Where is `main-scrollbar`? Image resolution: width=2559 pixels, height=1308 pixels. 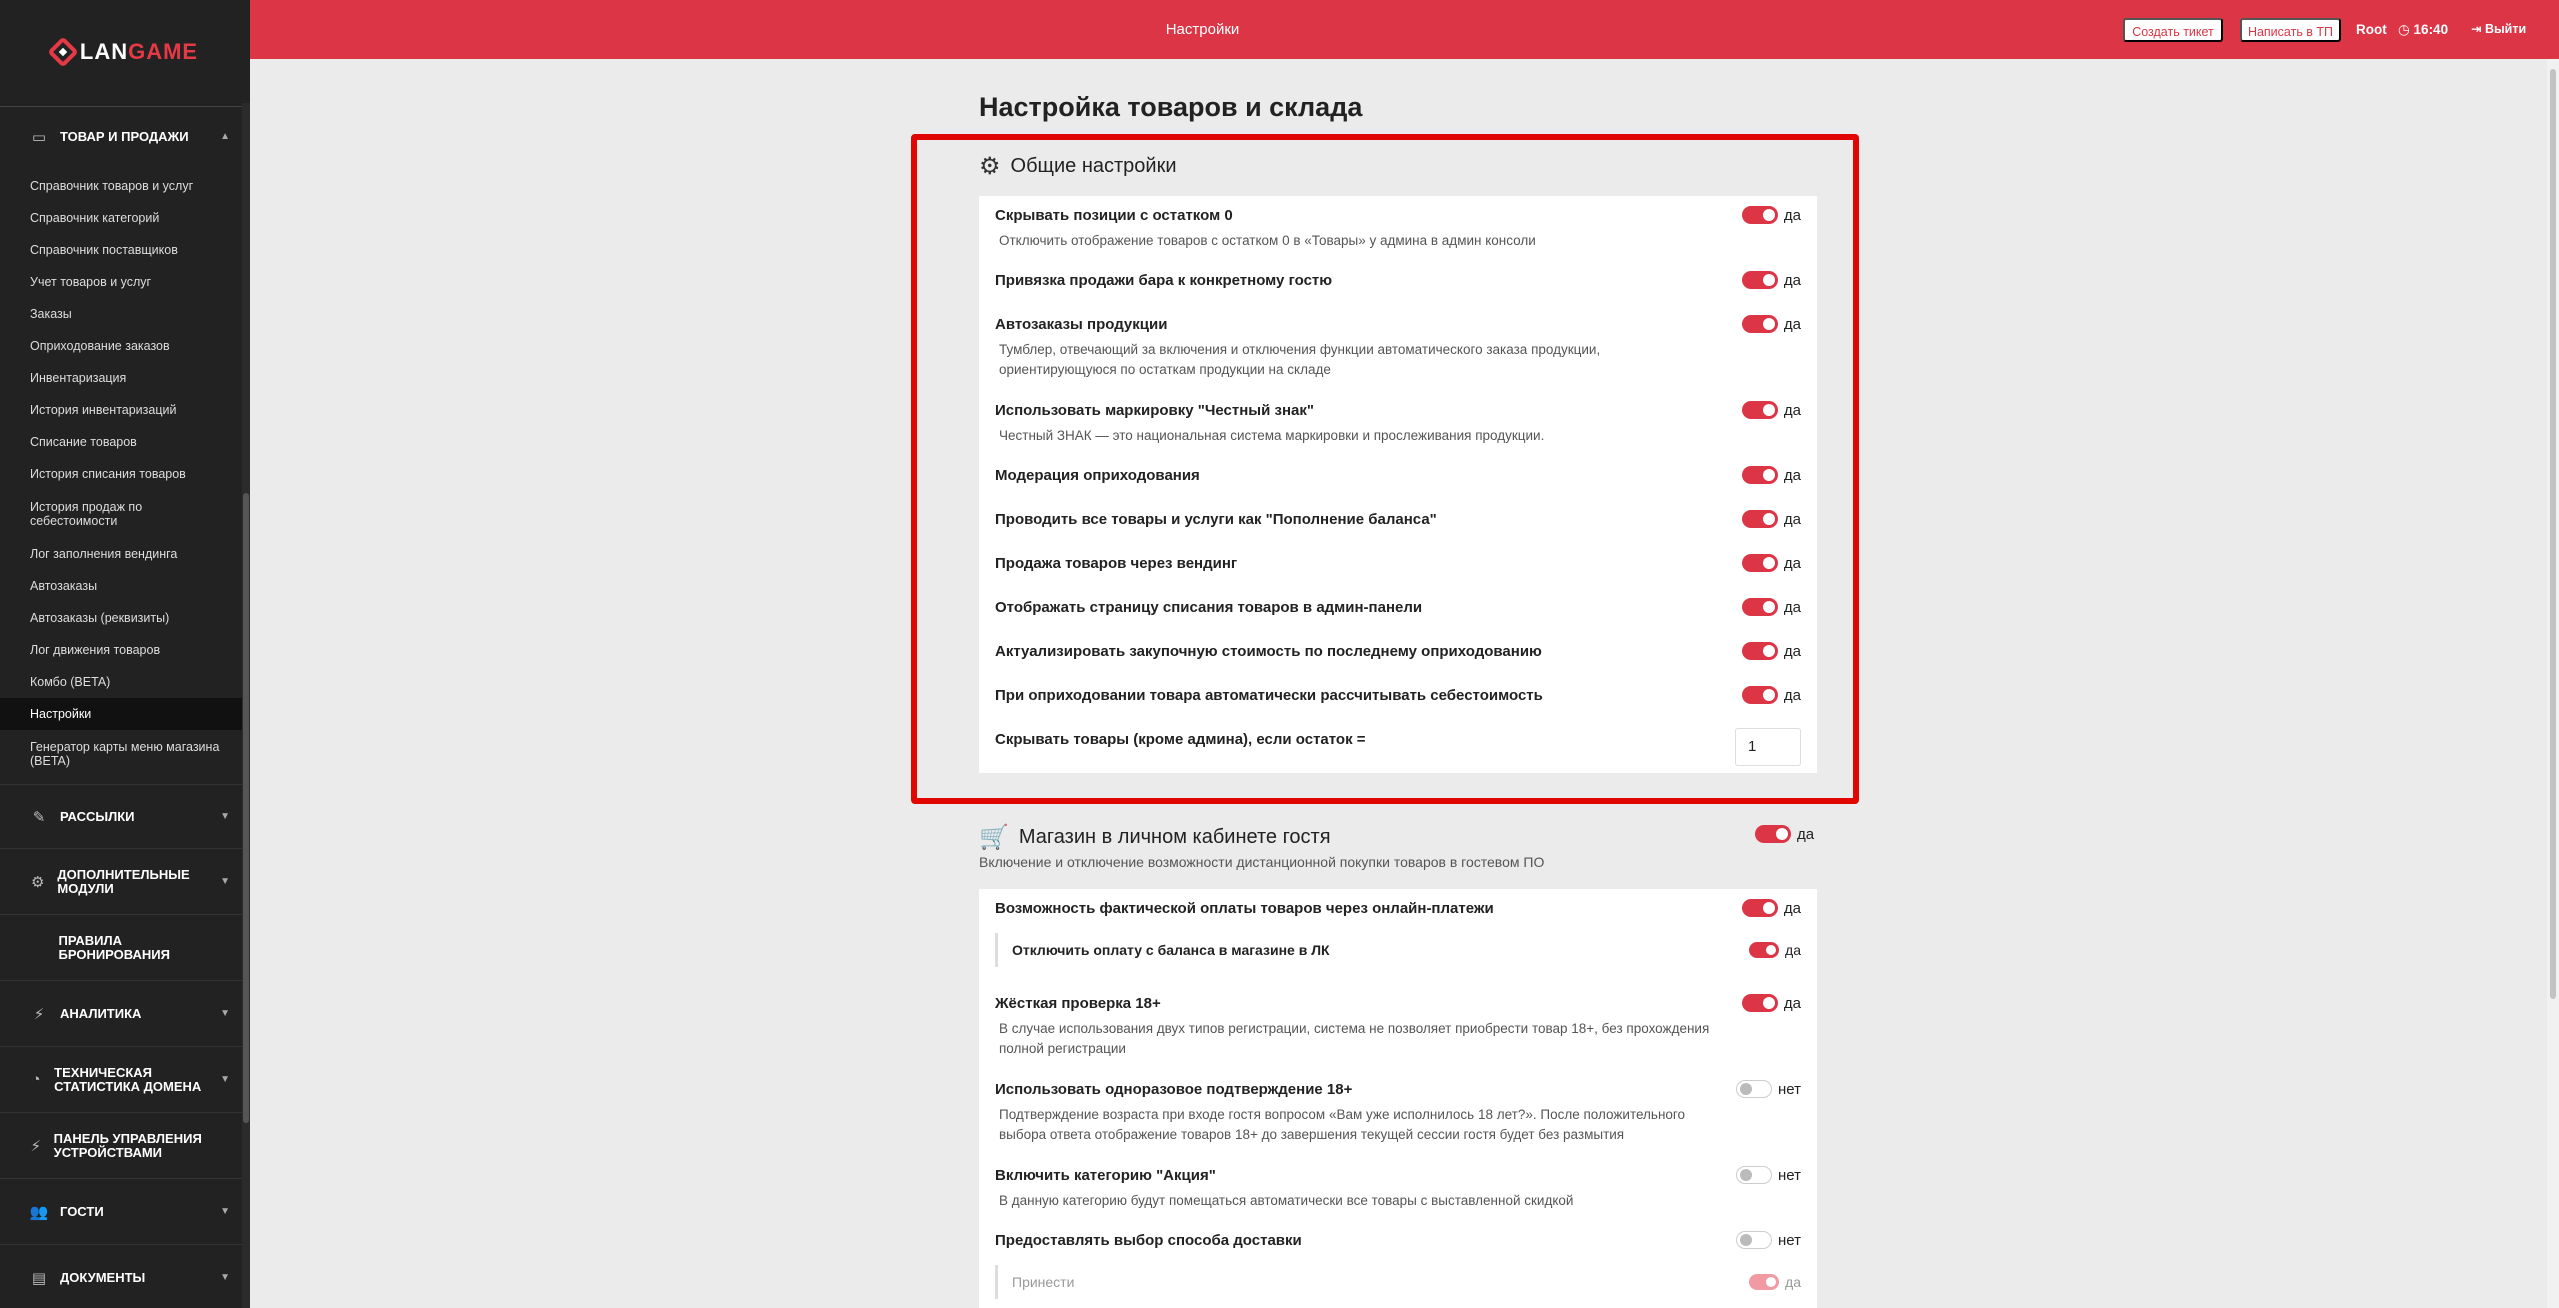 main-scrollbar is located at coordinates (2553, 683).